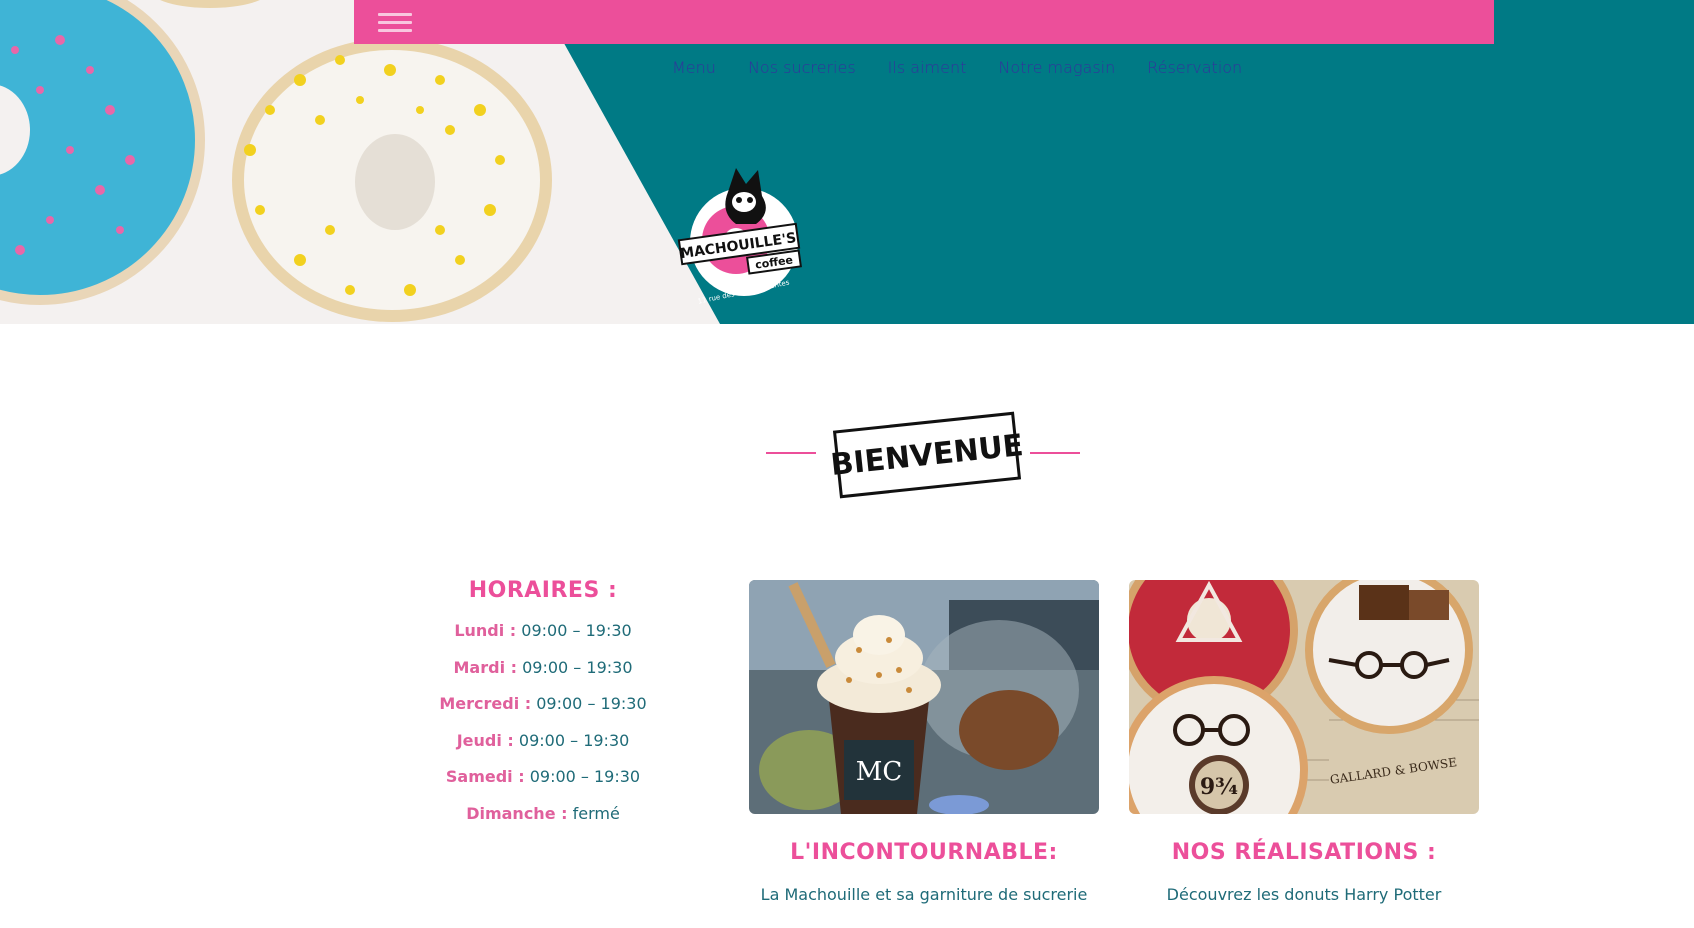 This screenshot has width=1694, height=928. I want to click on donut-photo, so click(360, 162).